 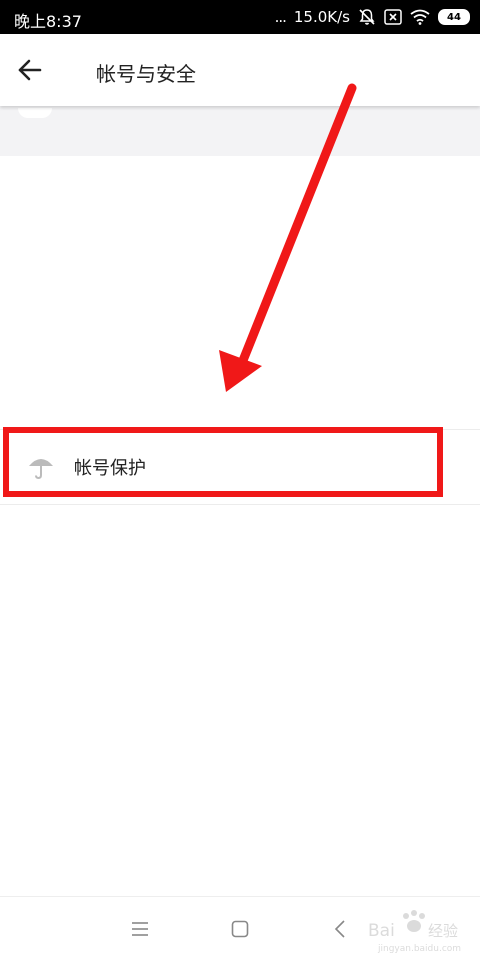 I want to click on menu-icon, so click(x=140, y=929).